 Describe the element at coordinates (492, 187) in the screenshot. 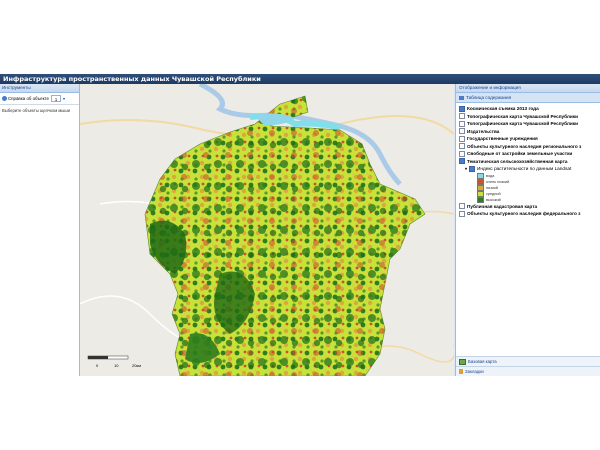

I see `legend-label: низкий` at that location.